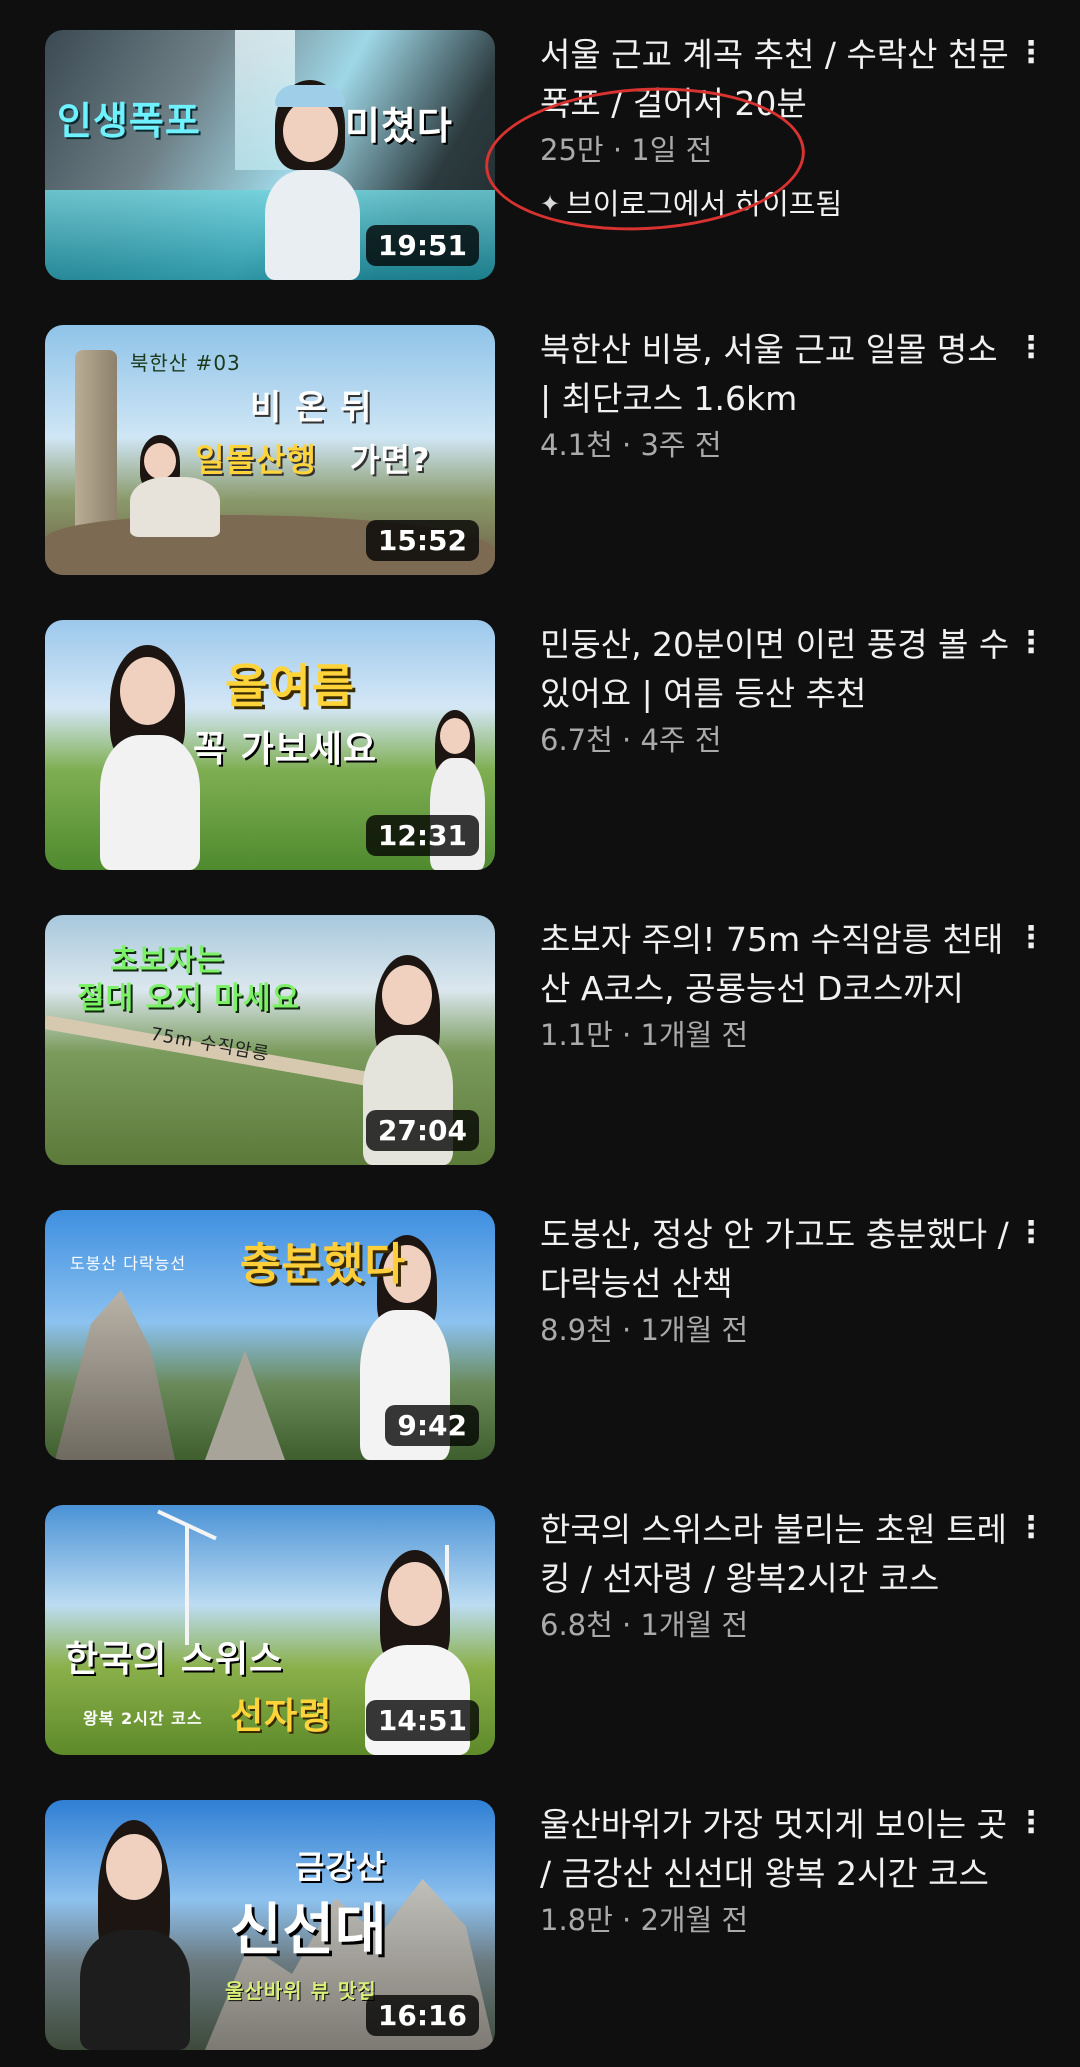 The image size is (1080, 2067). I want to click on thumbnail-overlay-text: 미쳤다, so click(399, 126).